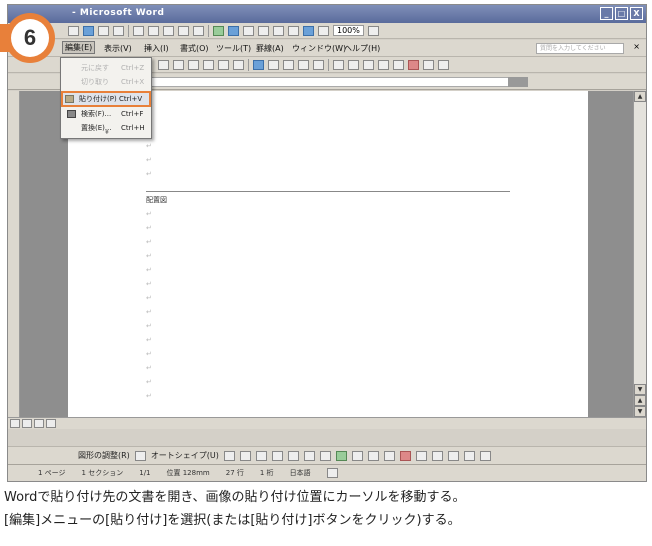 The height and width of the screenshot is (546, 652). Describe the element at coordinates (51, 423) in the screenshot. I see `outline-view-icon` at that location.